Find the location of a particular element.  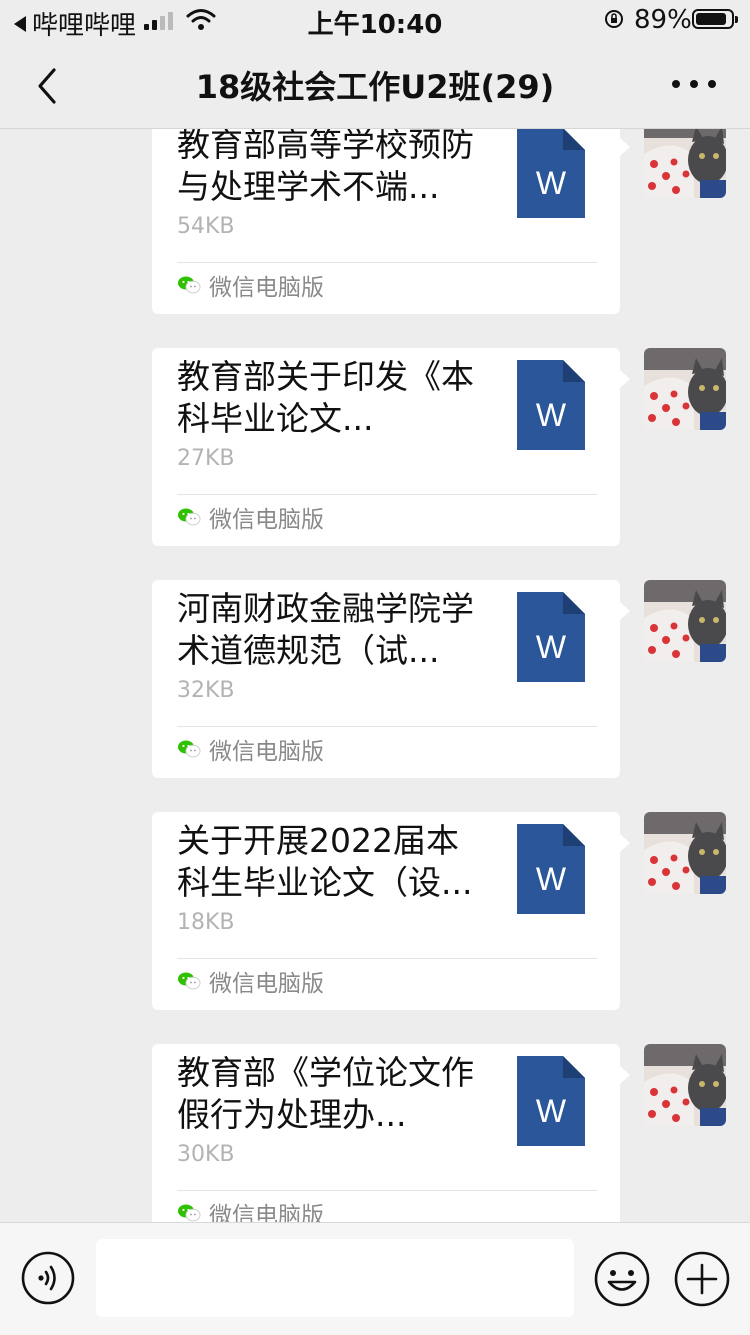

emoji-icon is located at coordinates (622, 1279).